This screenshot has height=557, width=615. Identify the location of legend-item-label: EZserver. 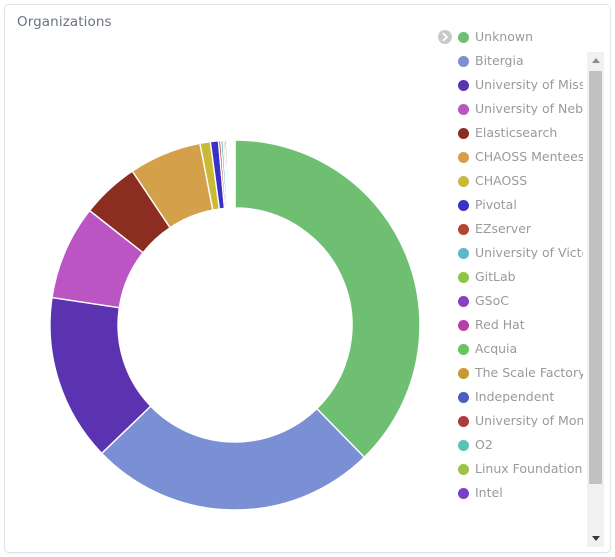
(503, 229).